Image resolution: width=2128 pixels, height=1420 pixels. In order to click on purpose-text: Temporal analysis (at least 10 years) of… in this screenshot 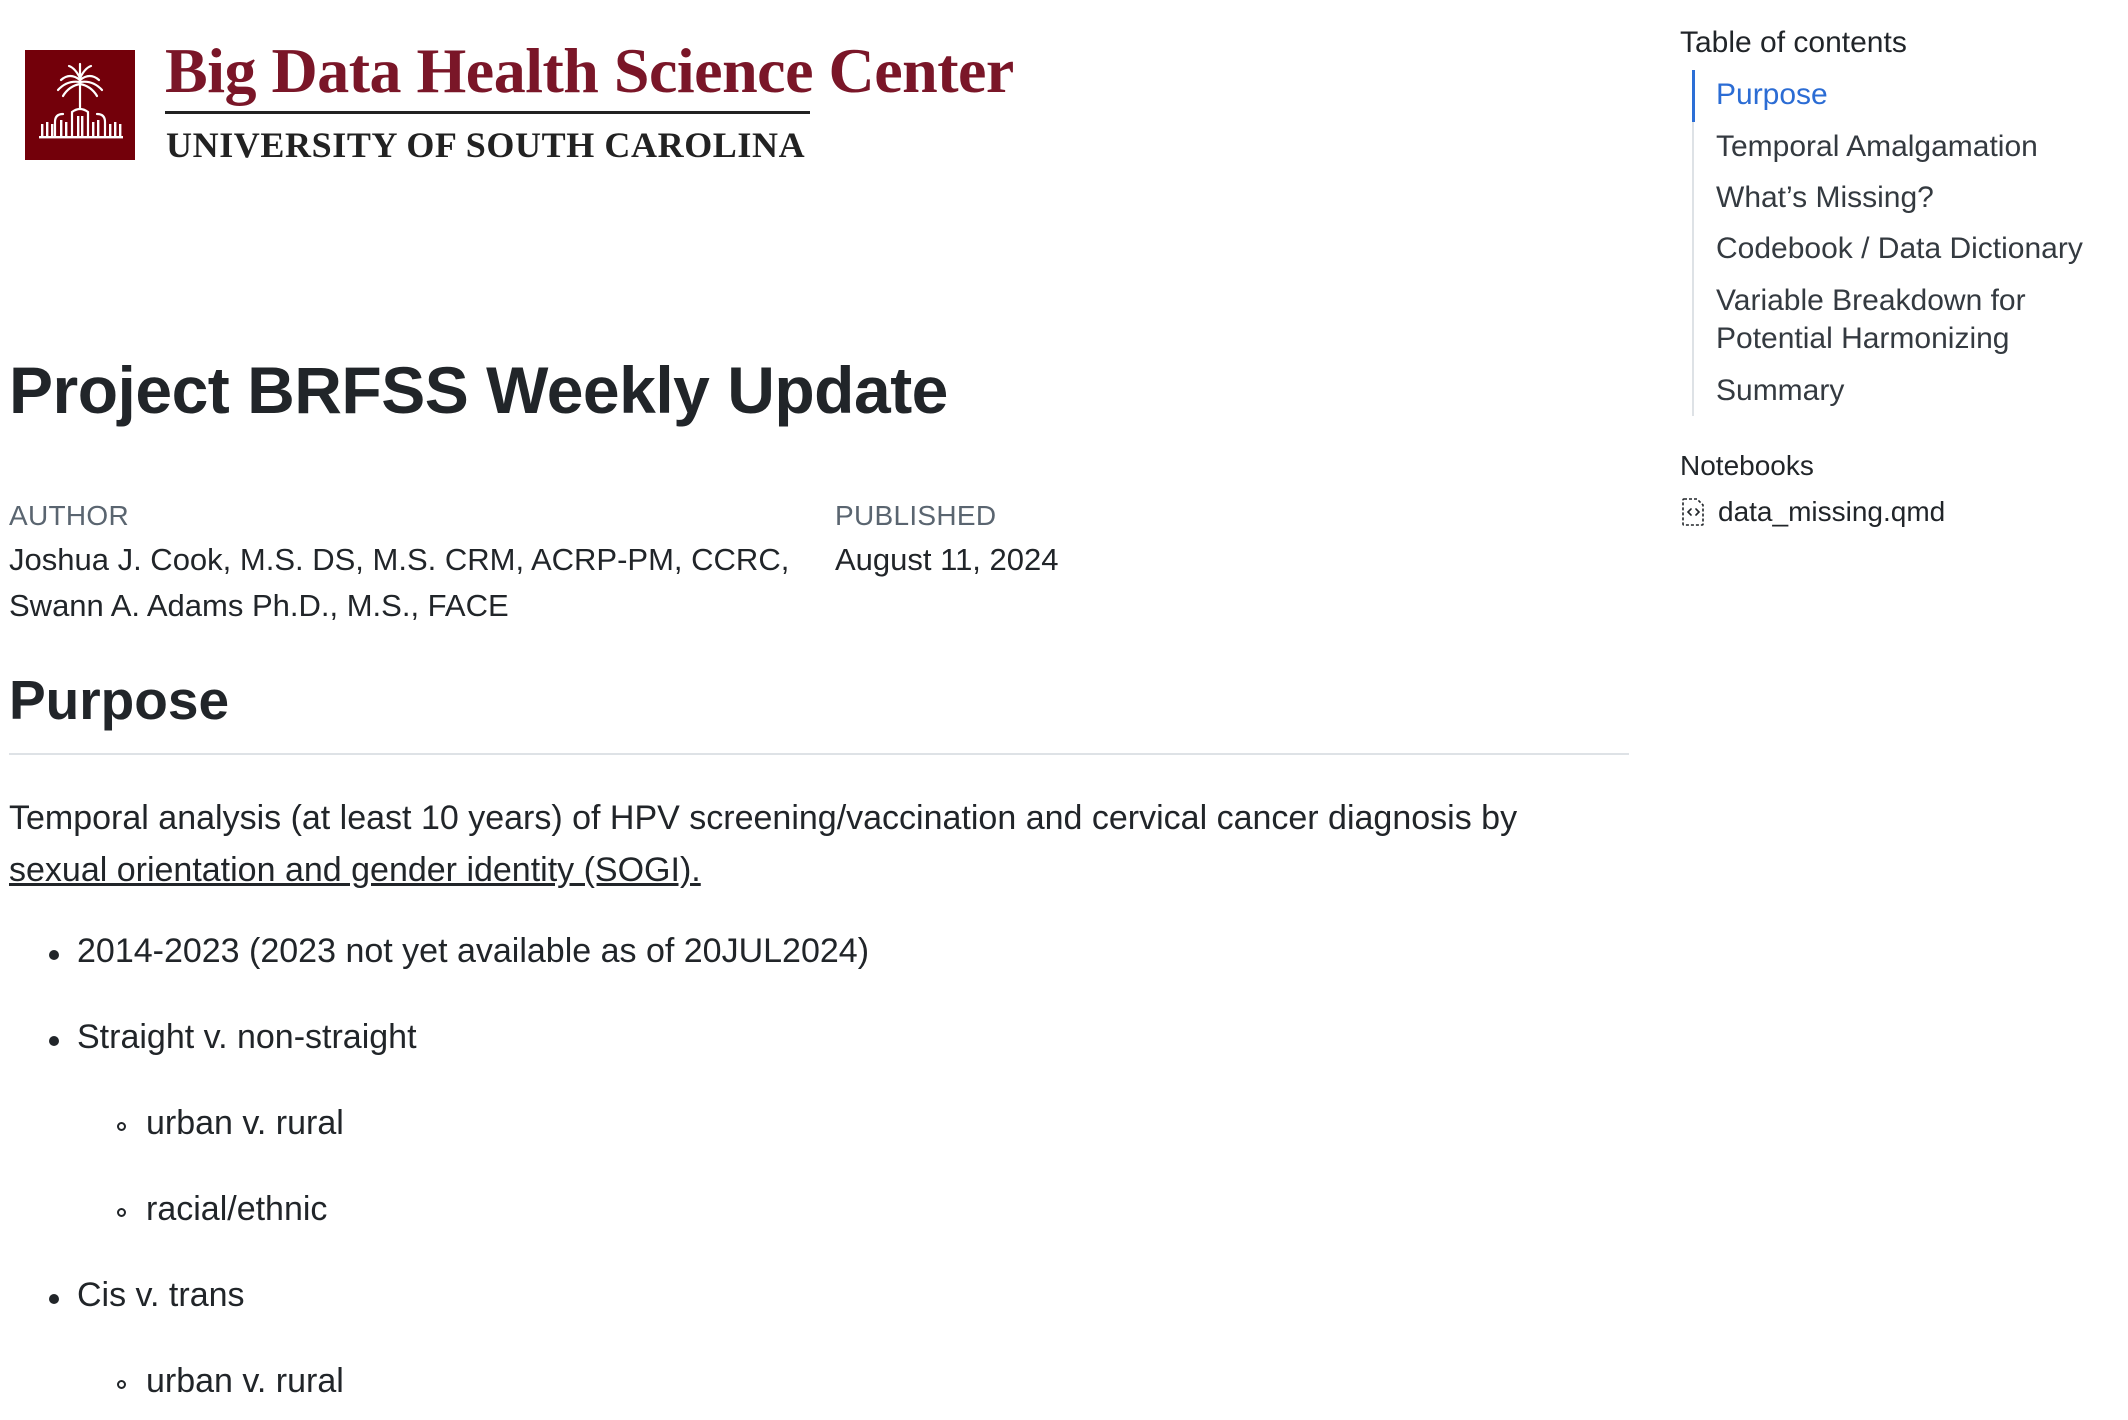, I will do `click(763, 818)`.